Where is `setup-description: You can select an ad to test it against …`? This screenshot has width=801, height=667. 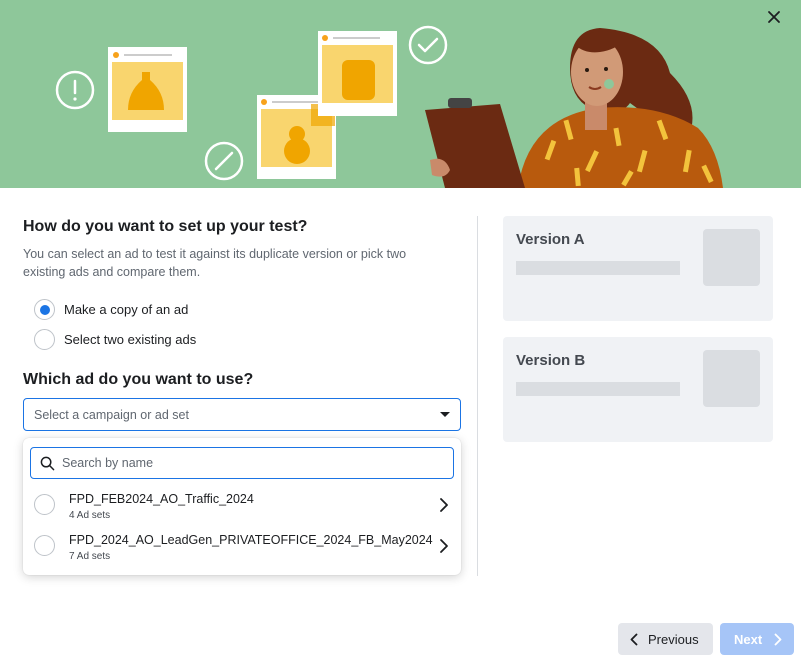
setup-description: You can select an ad to test it against … is located at coordinates (215, 263).